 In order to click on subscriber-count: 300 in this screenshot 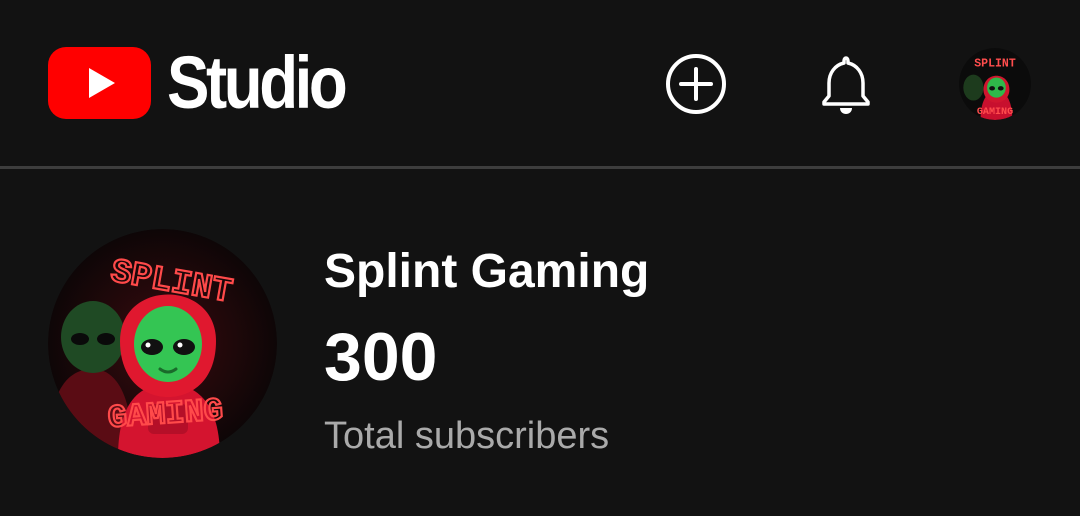, I will do `click(381, 357)`.